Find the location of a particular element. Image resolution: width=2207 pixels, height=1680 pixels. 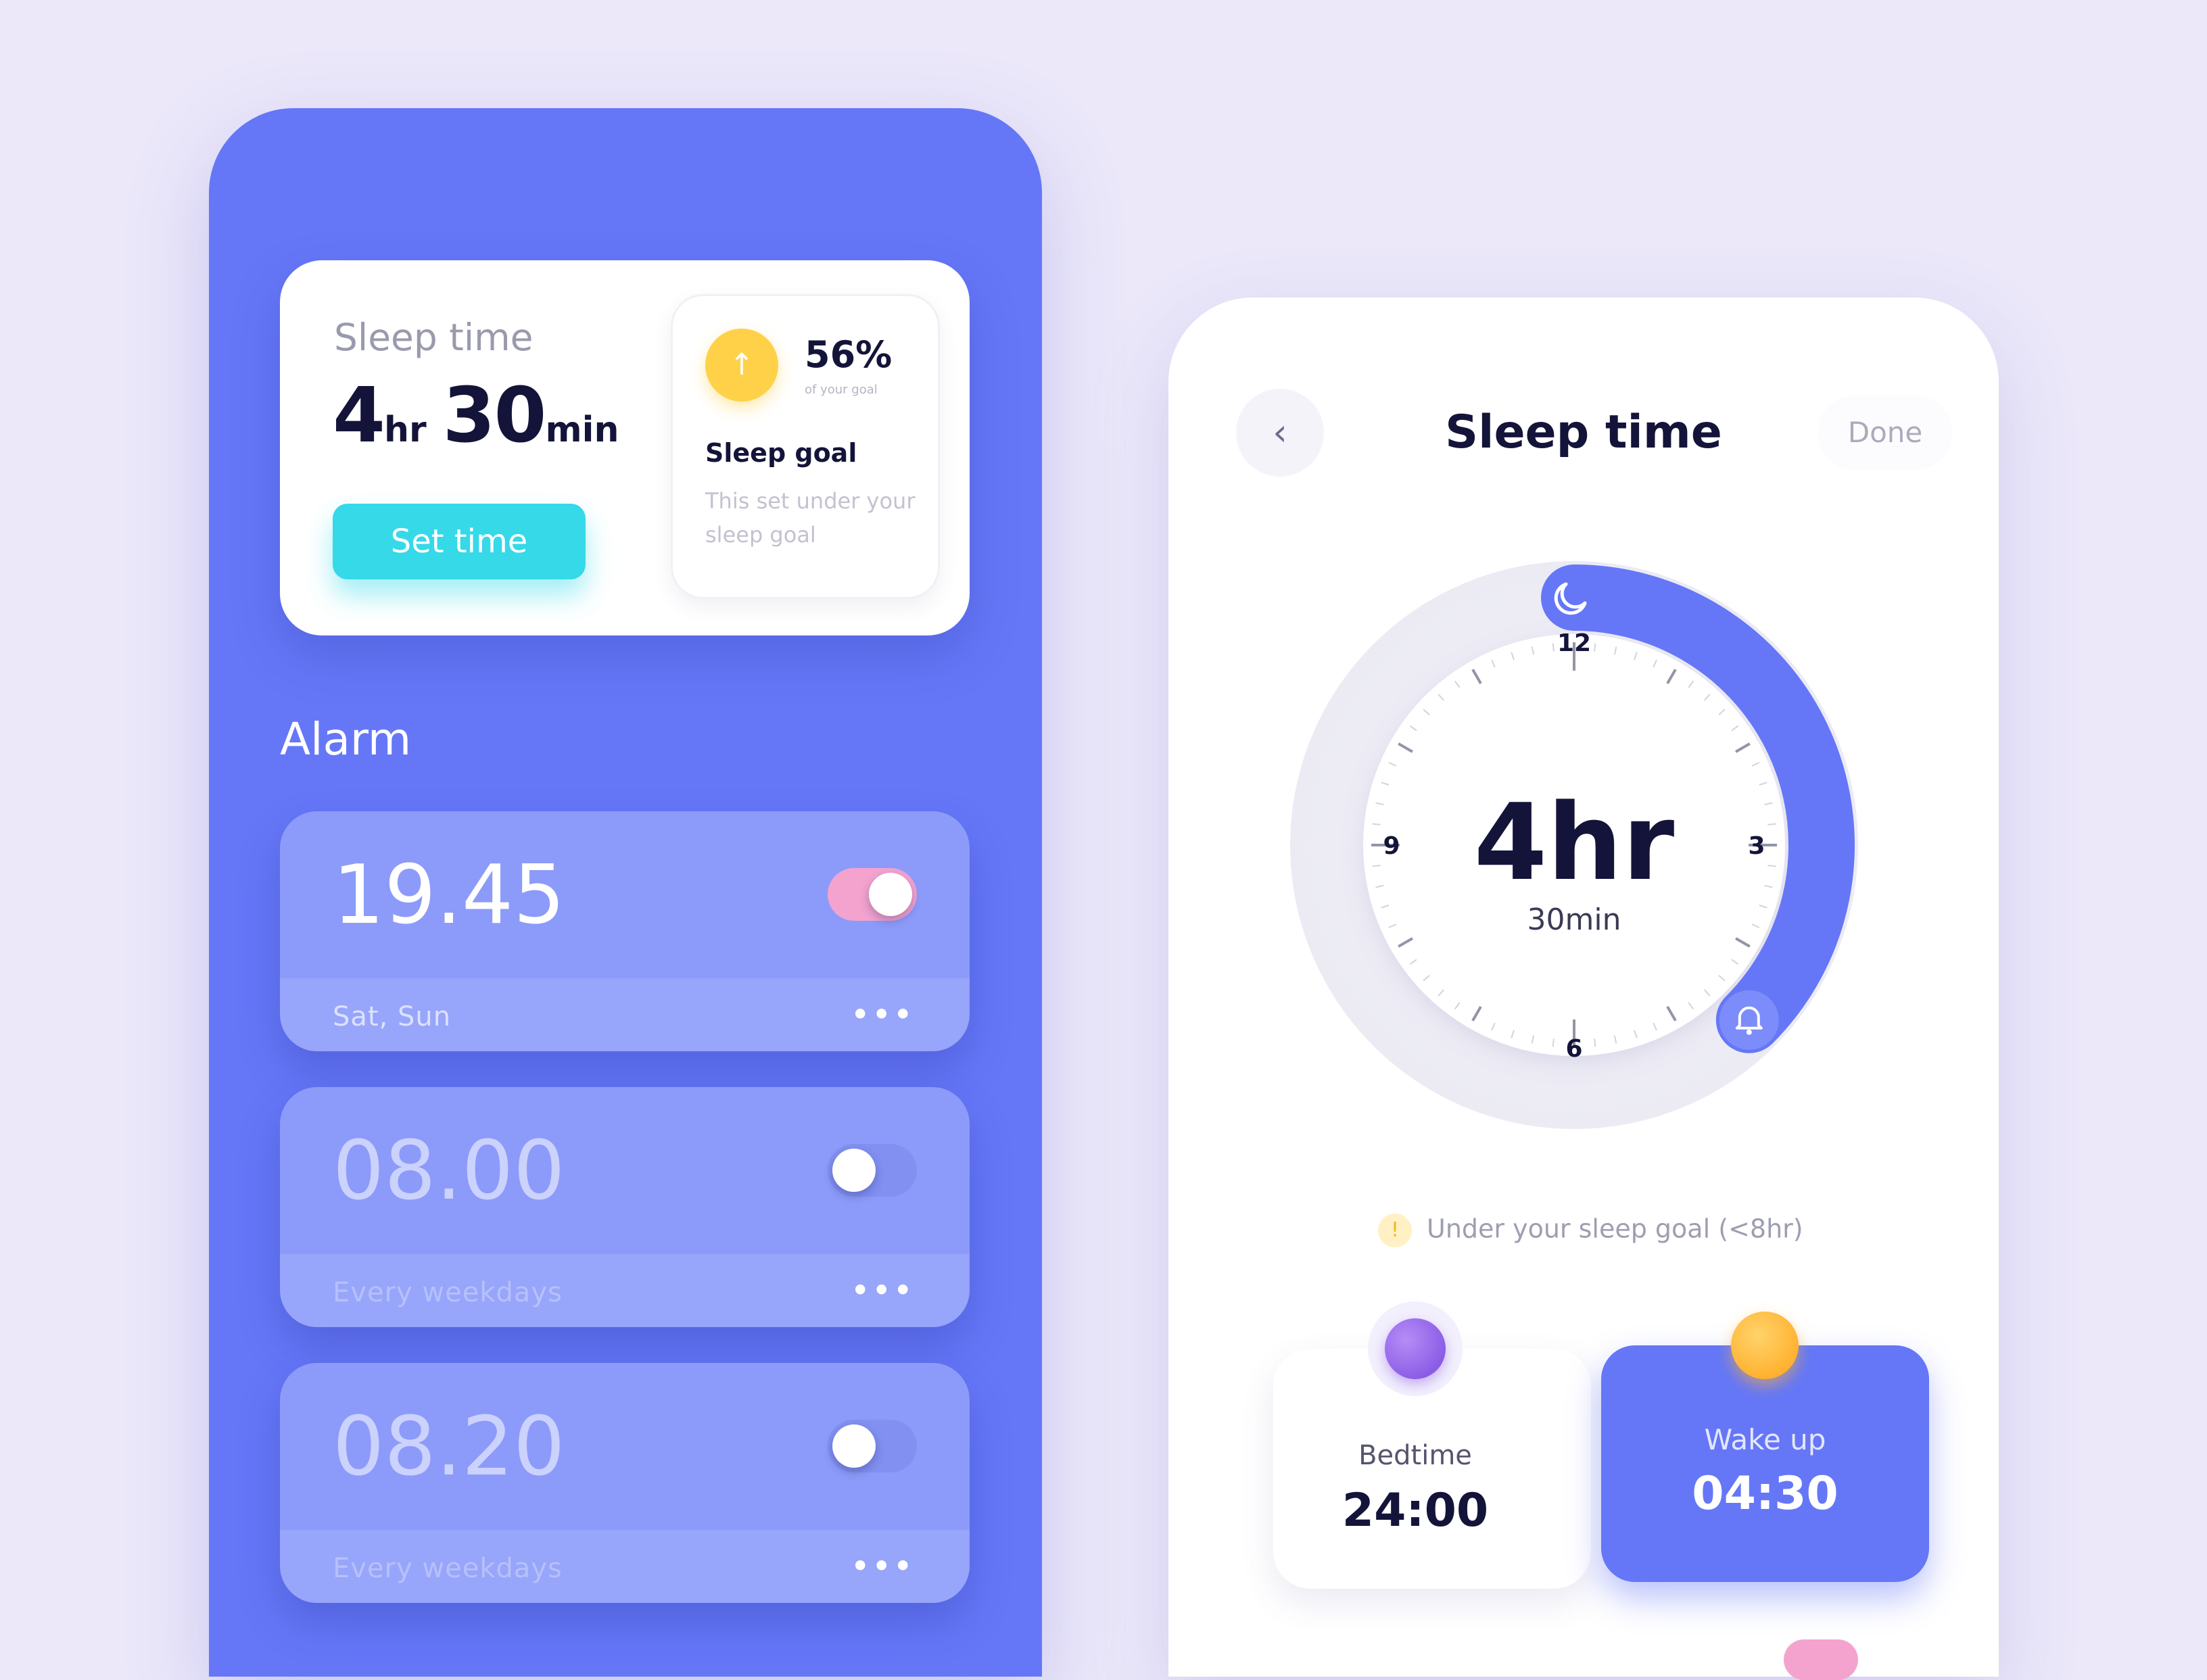

dial-hours: 4hr is located at coordinates (1574, 842).